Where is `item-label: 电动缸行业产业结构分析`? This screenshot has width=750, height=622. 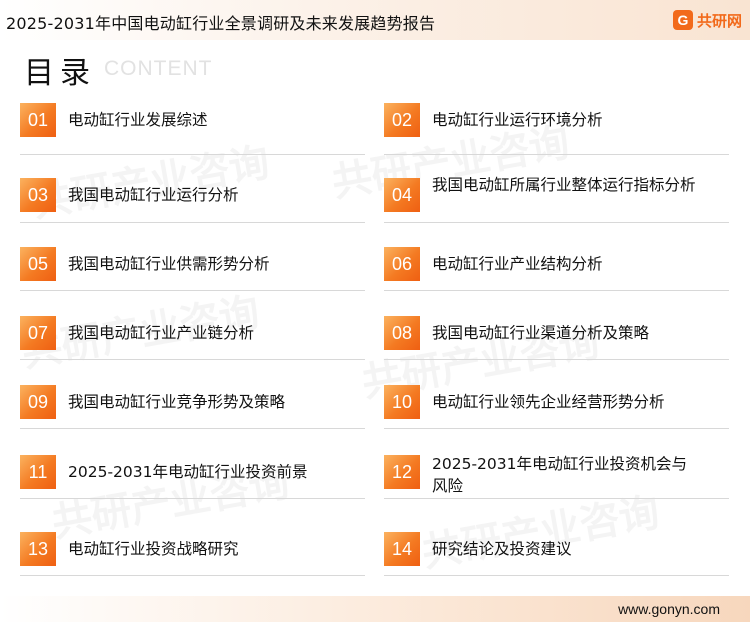
item-label: 电动缸行业产业结构分析 is located at coordinates (517, 264).